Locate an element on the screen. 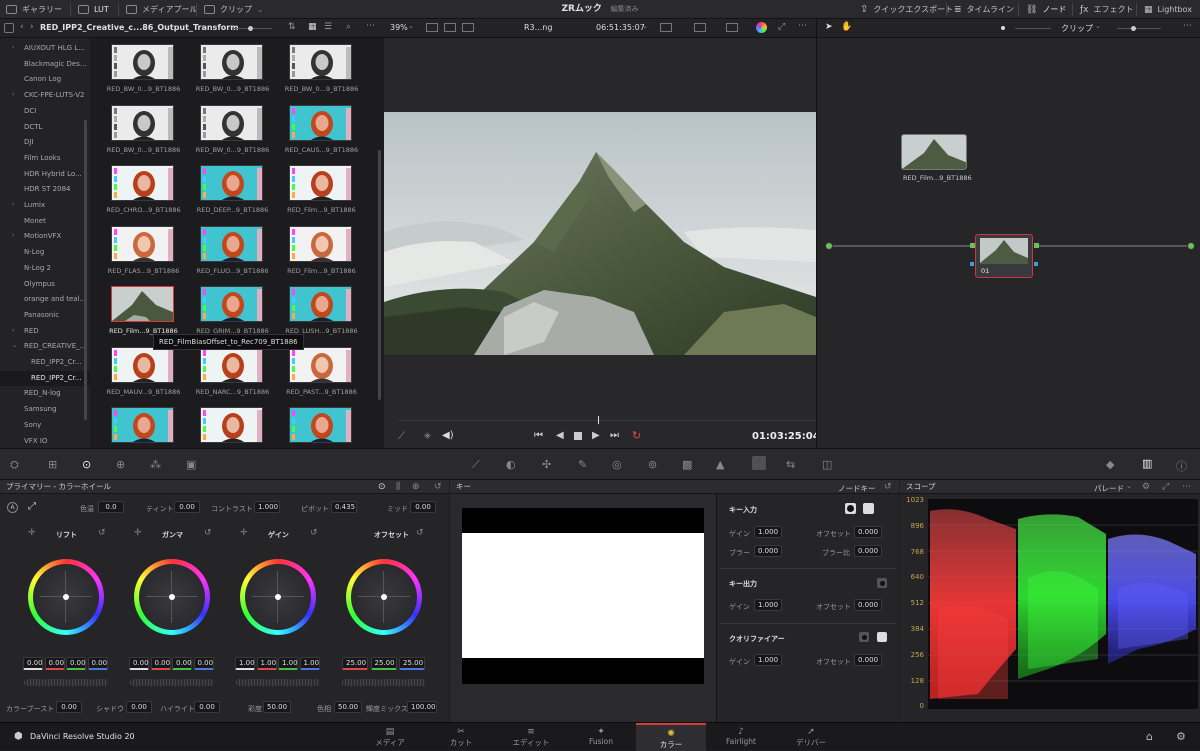 The height and width of the screenshot is (751, 1200). node-output-key is located at coordinates (1036, 264).